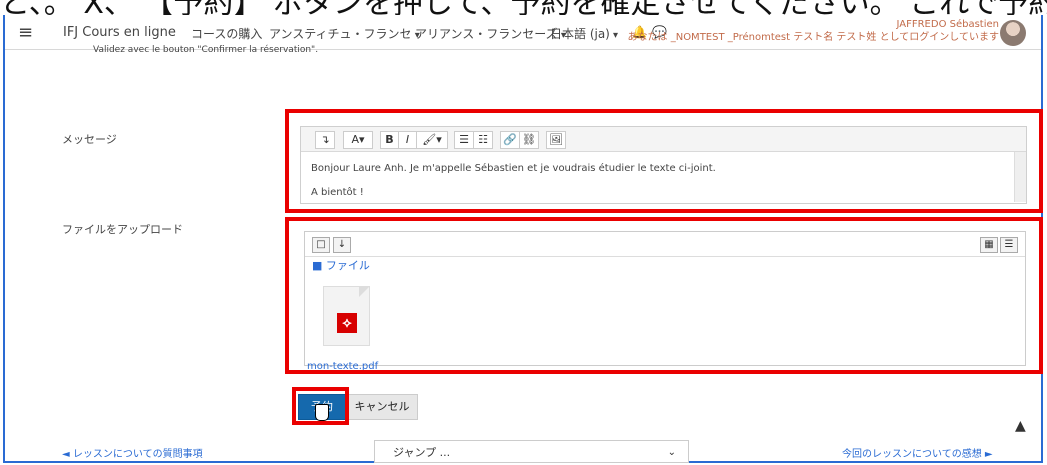  Describe the element at coordinates (584, 33) in the screenshot. I see `language-menu: 日本語 (ja)` at that location.